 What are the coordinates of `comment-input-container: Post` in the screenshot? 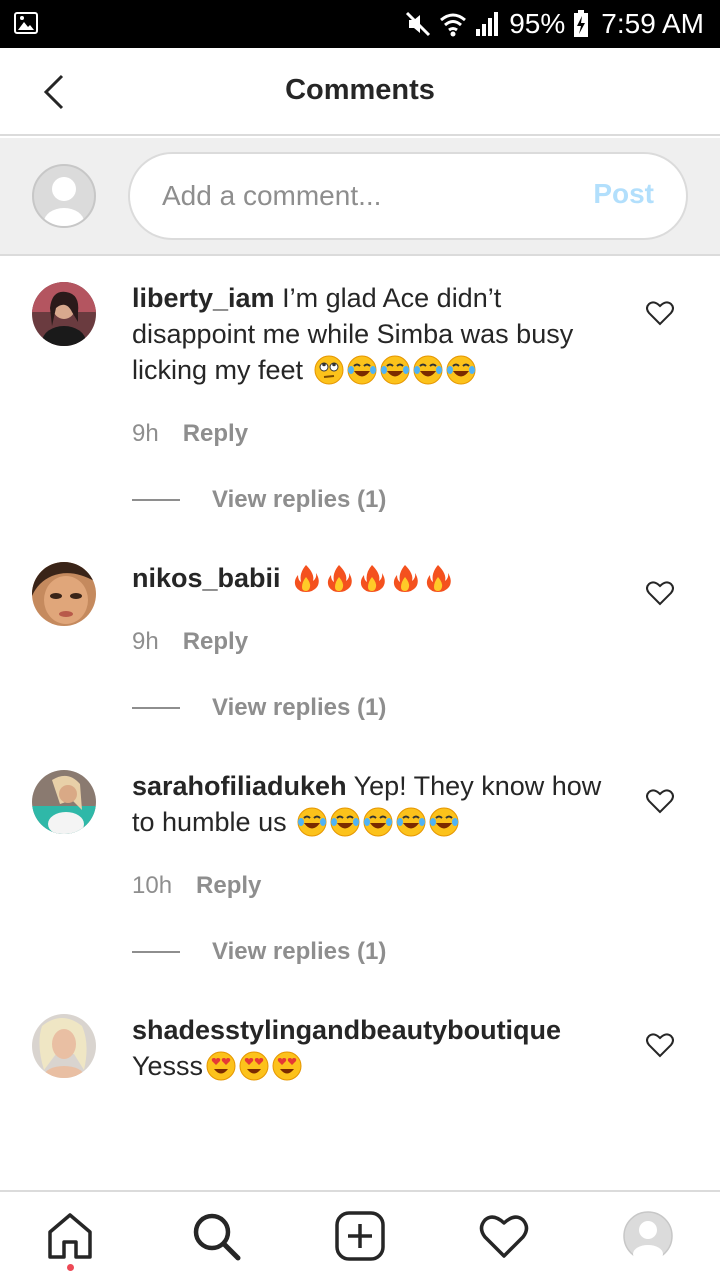 It's located at (408, 196).